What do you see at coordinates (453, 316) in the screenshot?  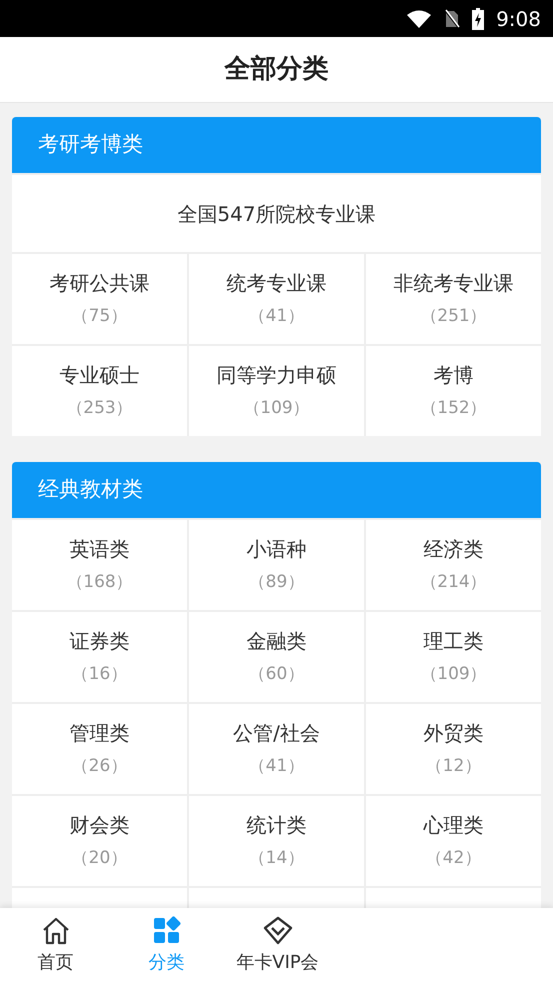 I see `item-count: （251）` at bounding box center [453, 316].